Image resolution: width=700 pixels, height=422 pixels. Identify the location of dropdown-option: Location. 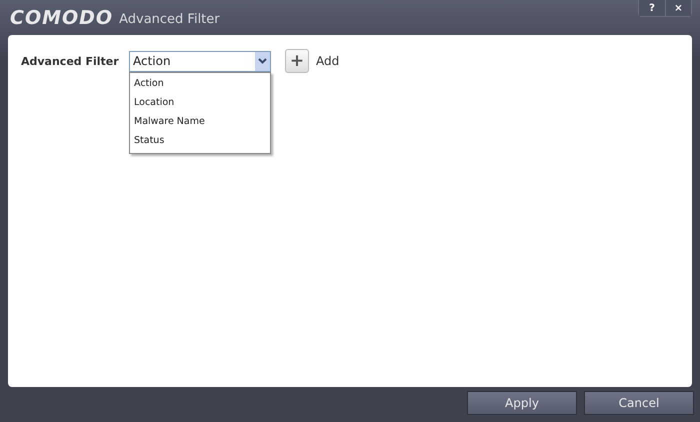
(200, 102).